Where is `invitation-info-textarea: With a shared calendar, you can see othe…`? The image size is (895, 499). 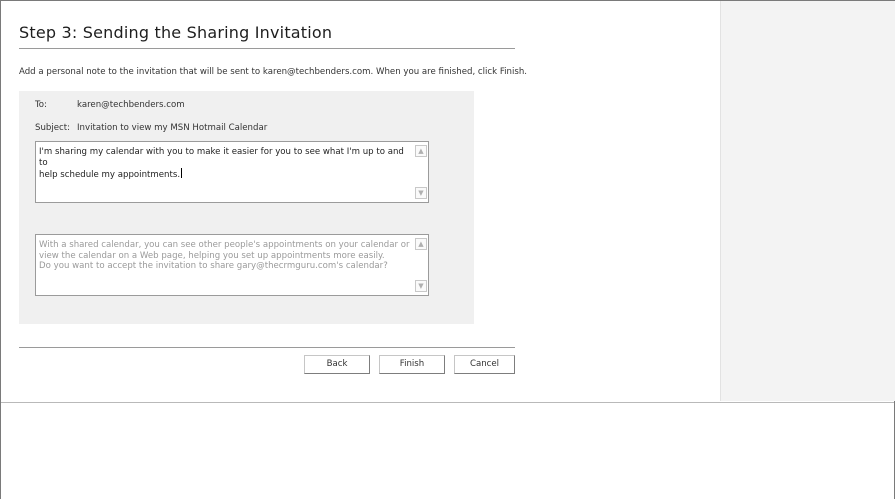
invitation-info-textarea: With a shared calendar, you can see othe… is located at coordinates (232, 265).